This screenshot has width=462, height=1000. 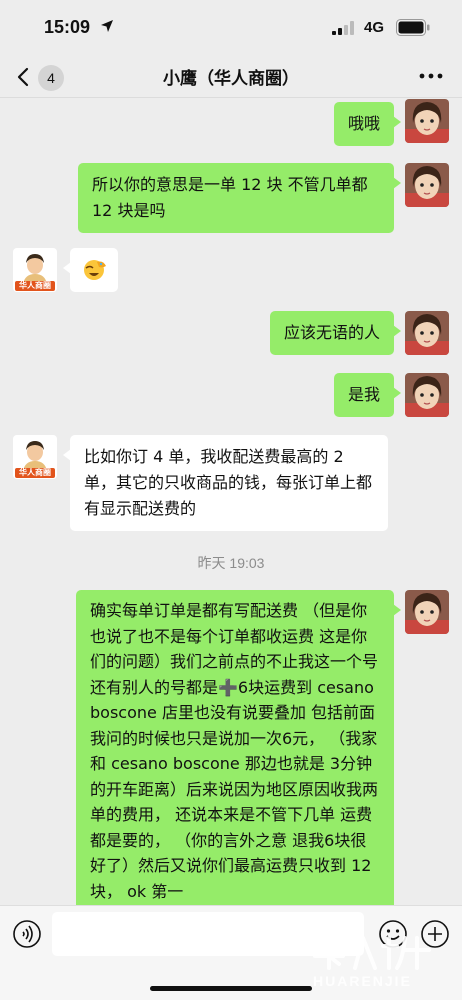 I want to click on message-bubble: 哦哦, so click(x=367, y=124).